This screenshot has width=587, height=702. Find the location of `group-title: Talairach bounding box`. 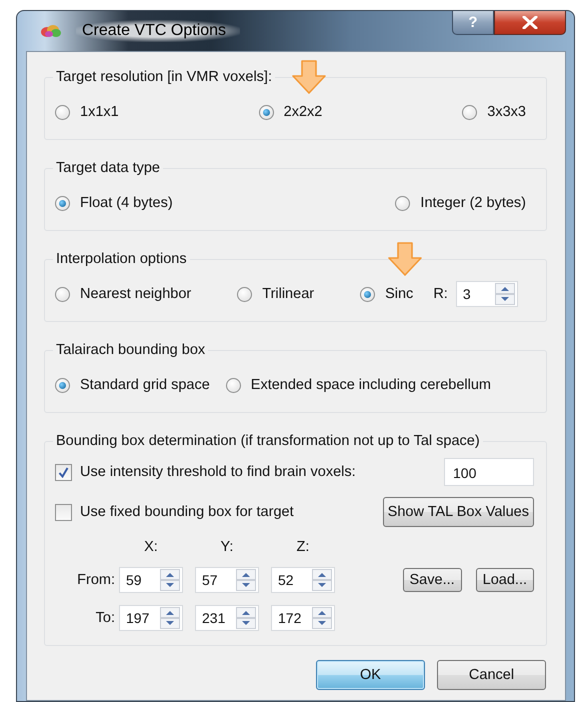

group-title: Talairach bounding box is located at coordinates (130, 350).